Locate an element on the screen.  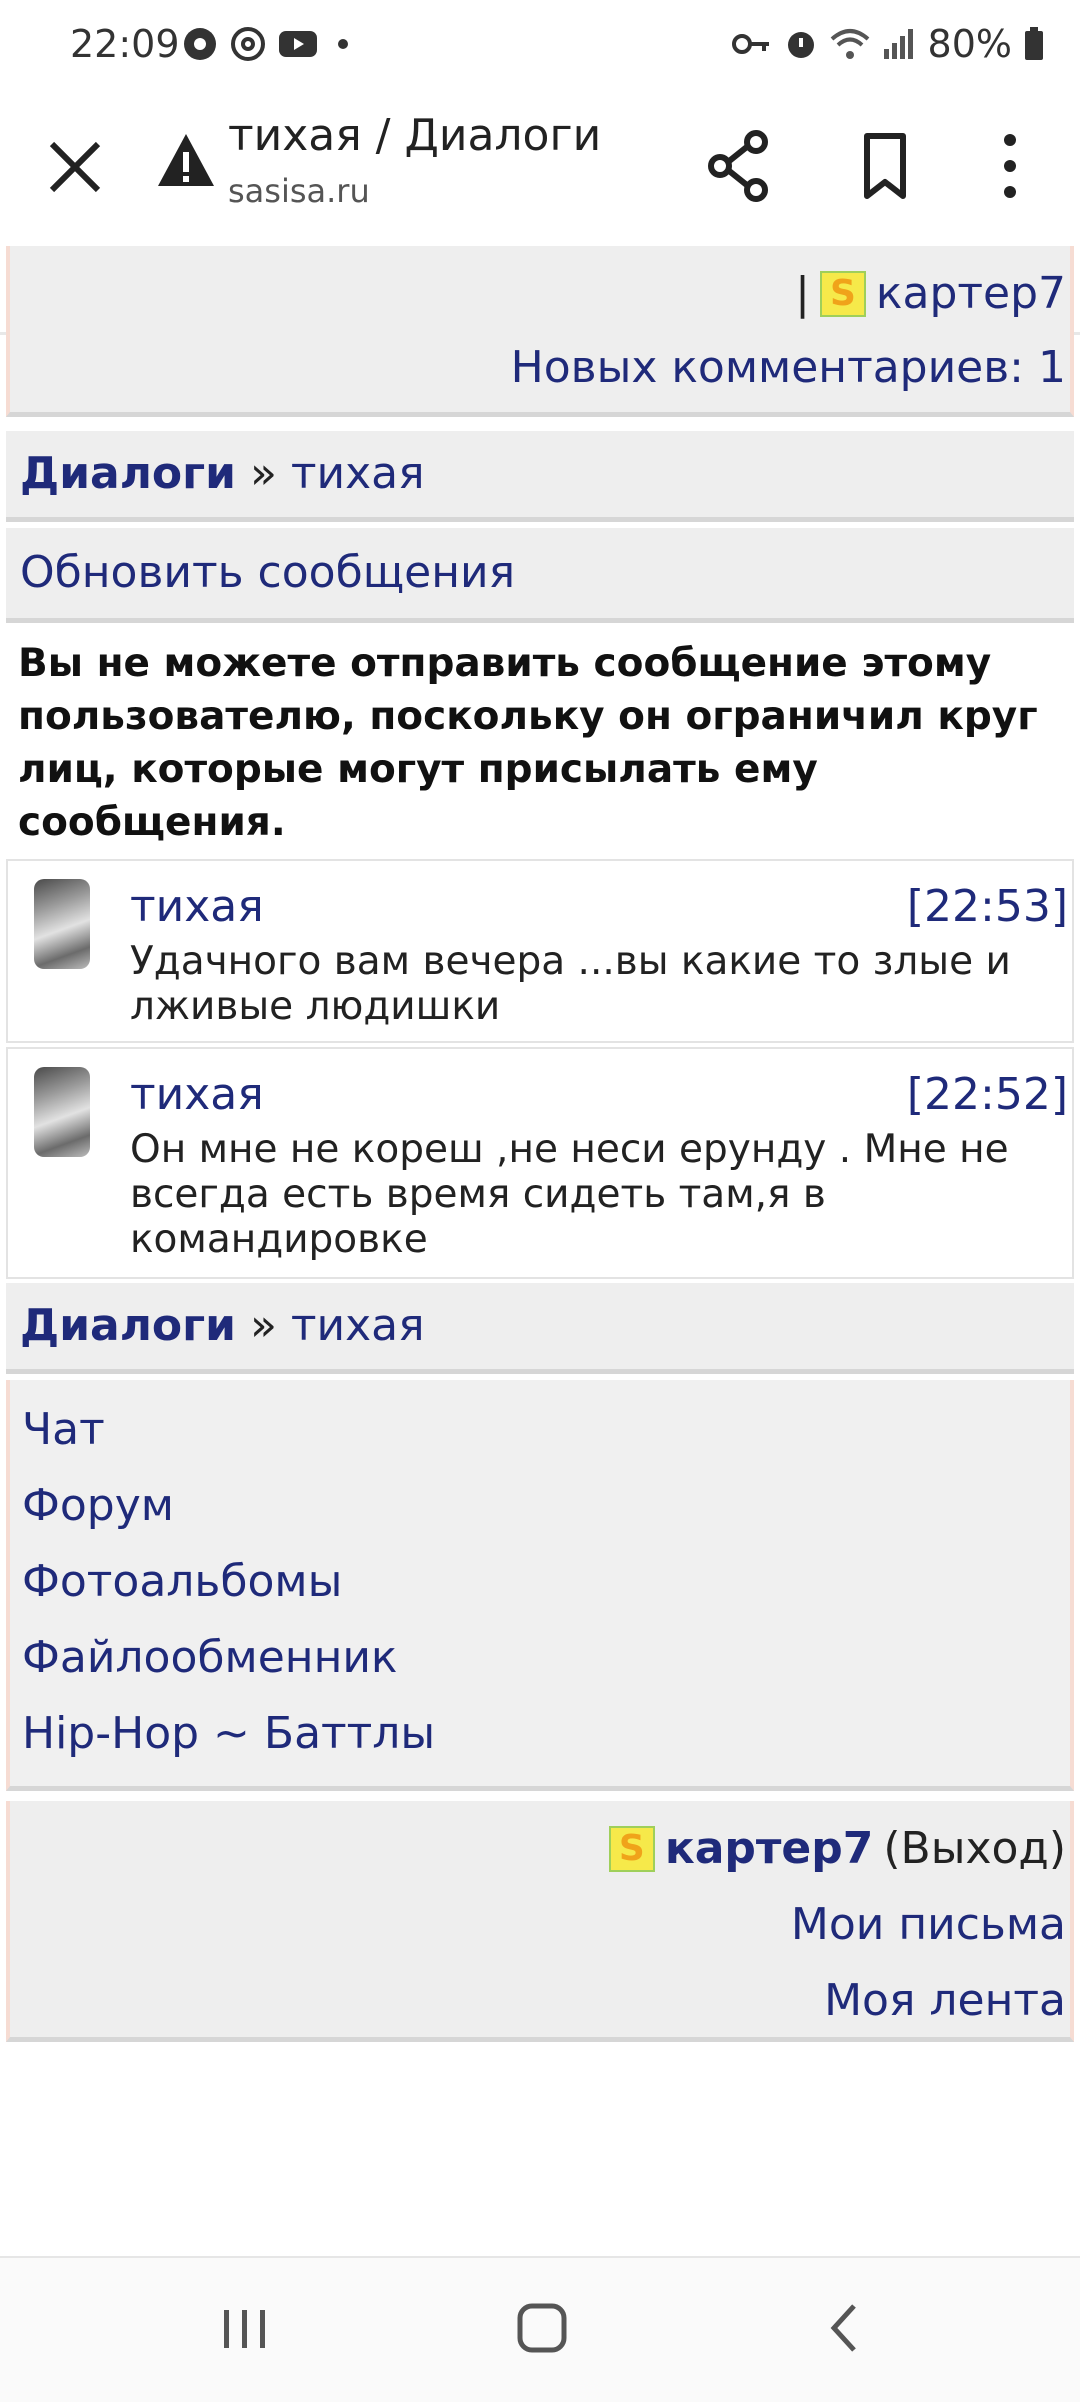
dot-icon is located at coordinates (343, 44).